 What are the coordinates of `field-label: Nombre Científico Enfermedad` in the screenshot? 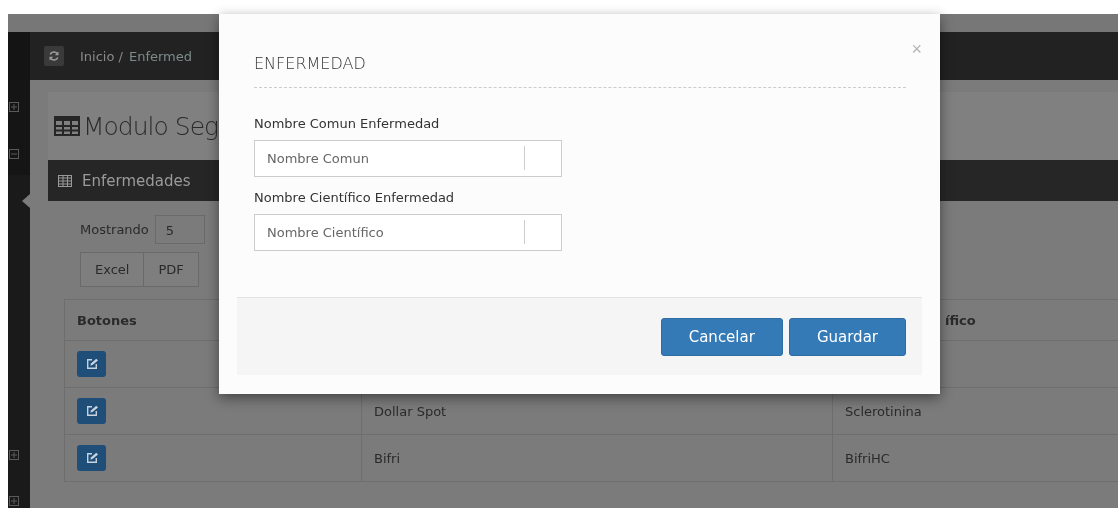 It's located at (355, 197).